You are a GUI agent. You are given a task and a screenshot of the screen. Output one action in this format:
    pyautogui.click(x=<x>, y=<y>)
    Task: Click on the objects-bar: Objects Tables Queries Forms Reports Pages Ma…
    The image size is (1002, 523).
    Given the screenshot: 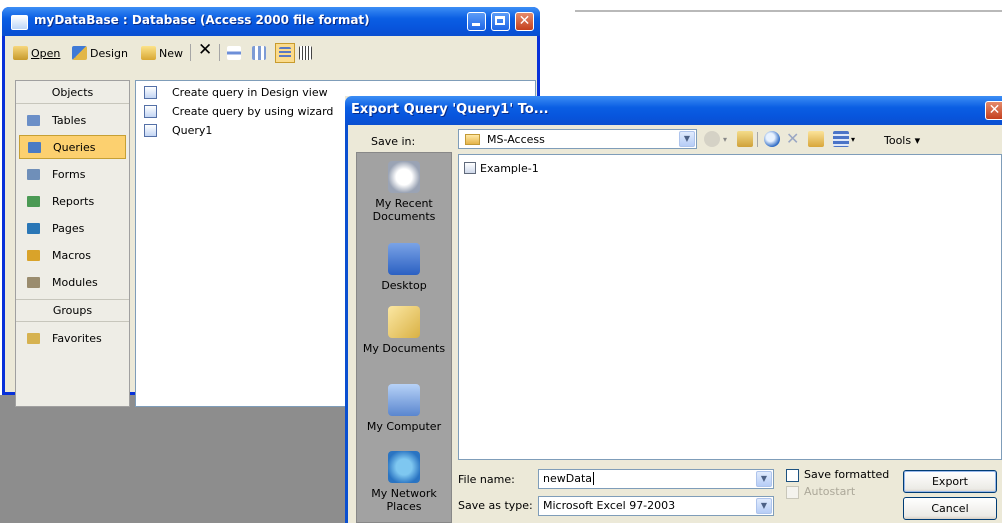 What is the action you would take?
    pyautogui.click(x=72, y=243)
    